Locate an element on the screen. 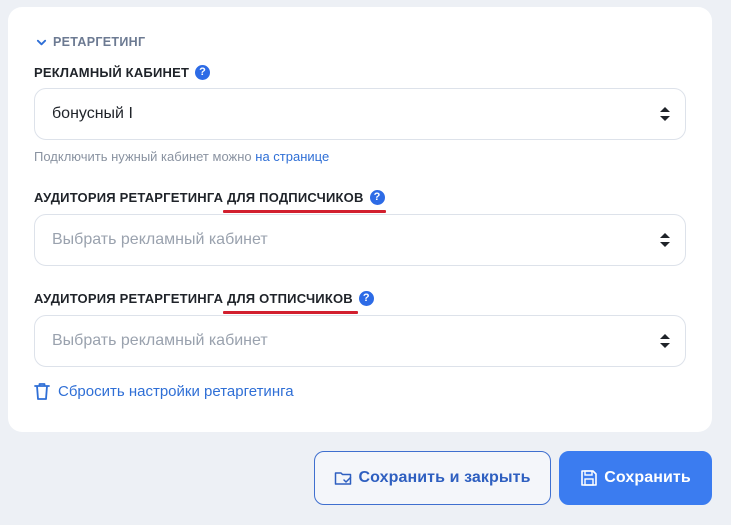 This screenshot has width=731, height=525. label-end-wrap: ДЛЯ ОТПИСЧИКОВ is located at coordinates (290, 302).